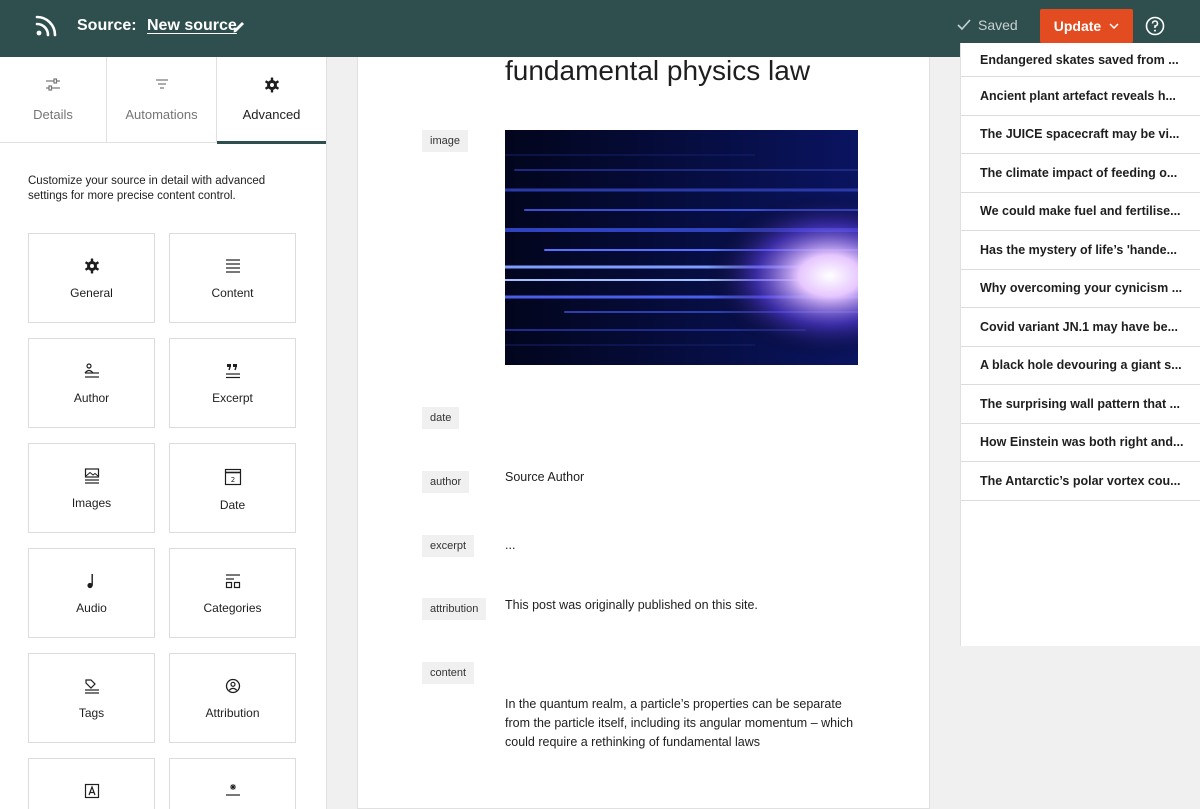  What do you see at coordinates (658, 70) in the screenshot?
I see `post-title: fundamental physics law` at bounding box center [658, 70].